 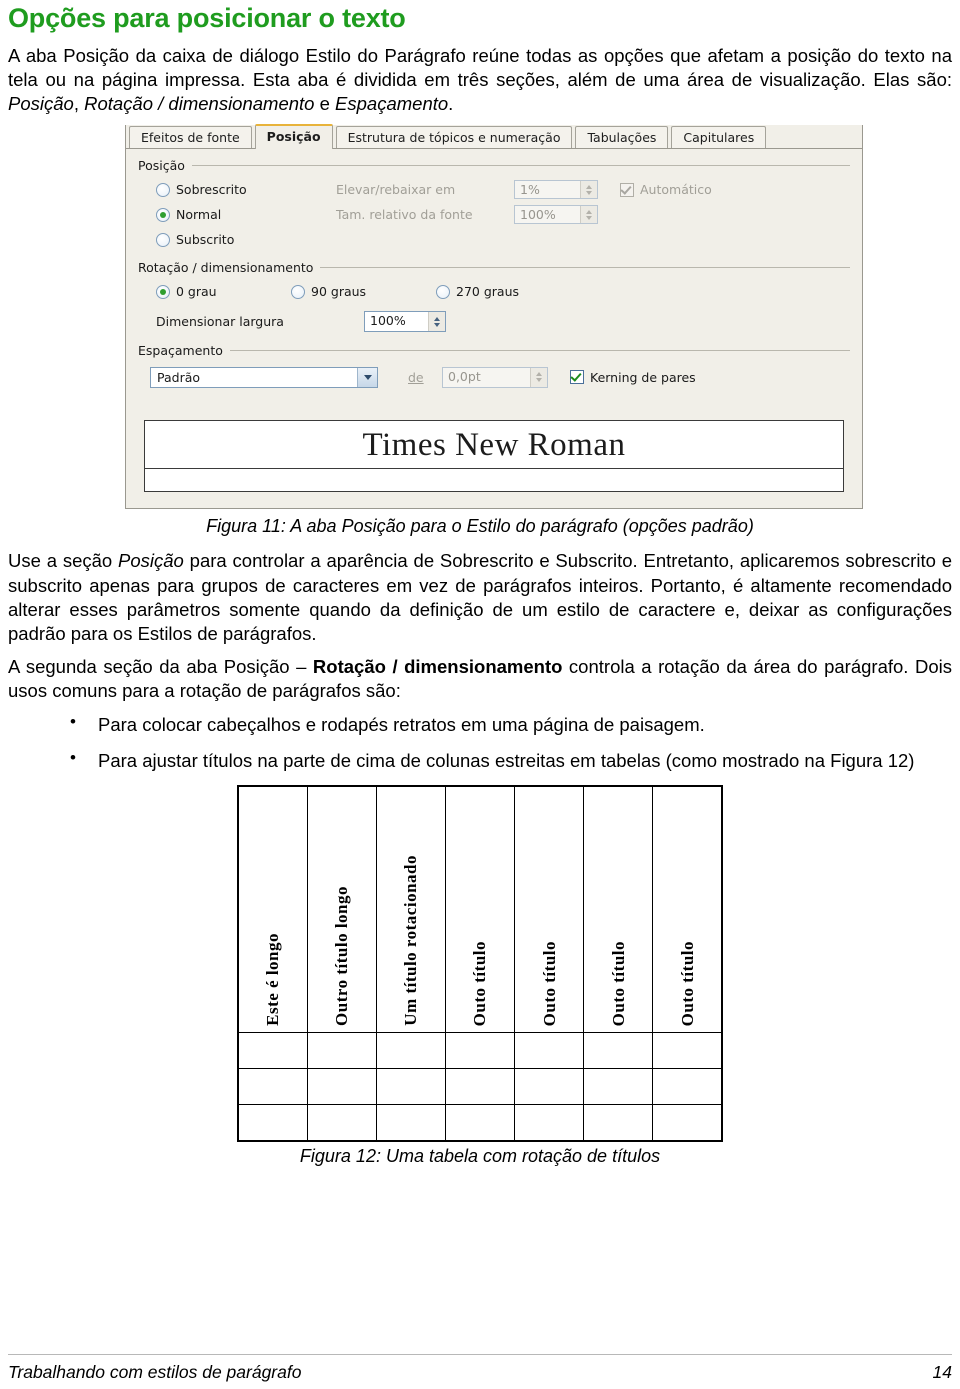 What do you see at coordinates (199, 215) in the screenshot?
I see `radio-normal-label: Normal` at bounding box center [199, 215].